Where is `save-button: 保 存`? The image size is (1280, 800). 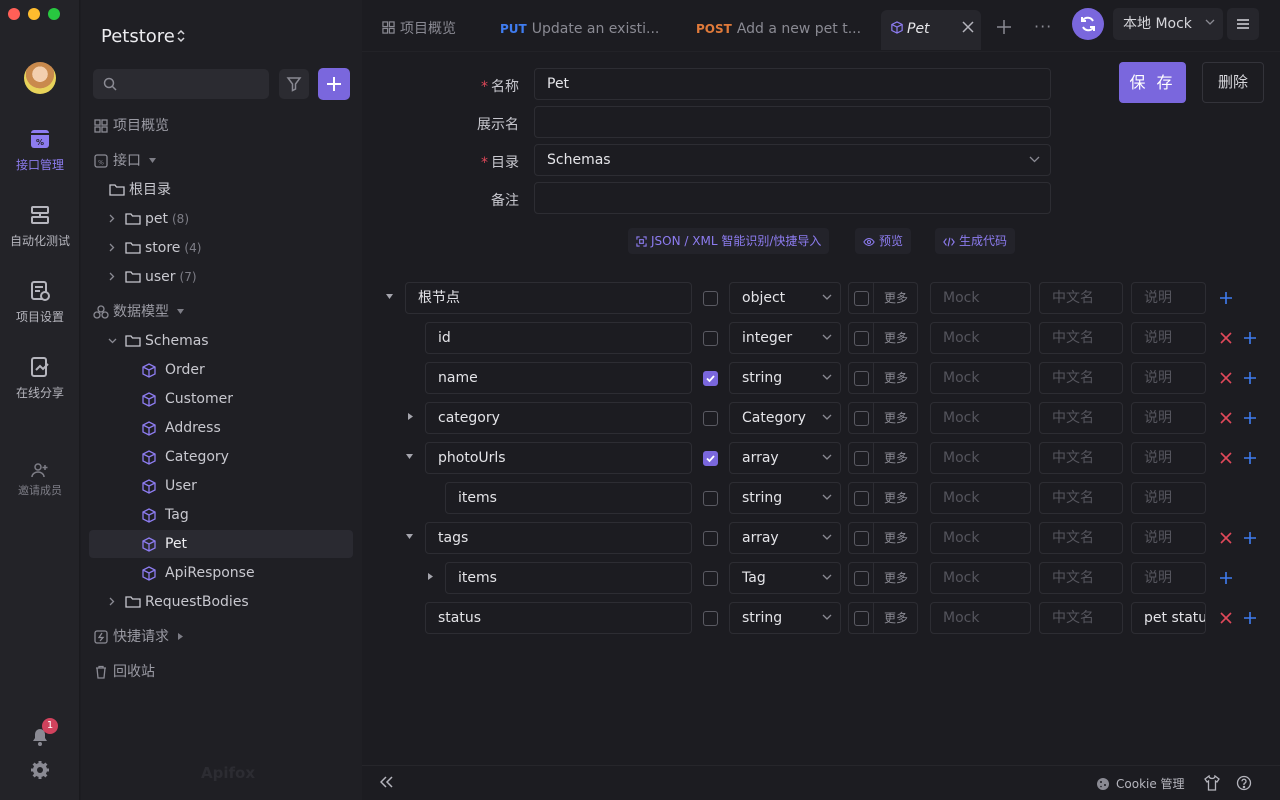 save-button: 保 存 is located at coordinates (1152, 82).